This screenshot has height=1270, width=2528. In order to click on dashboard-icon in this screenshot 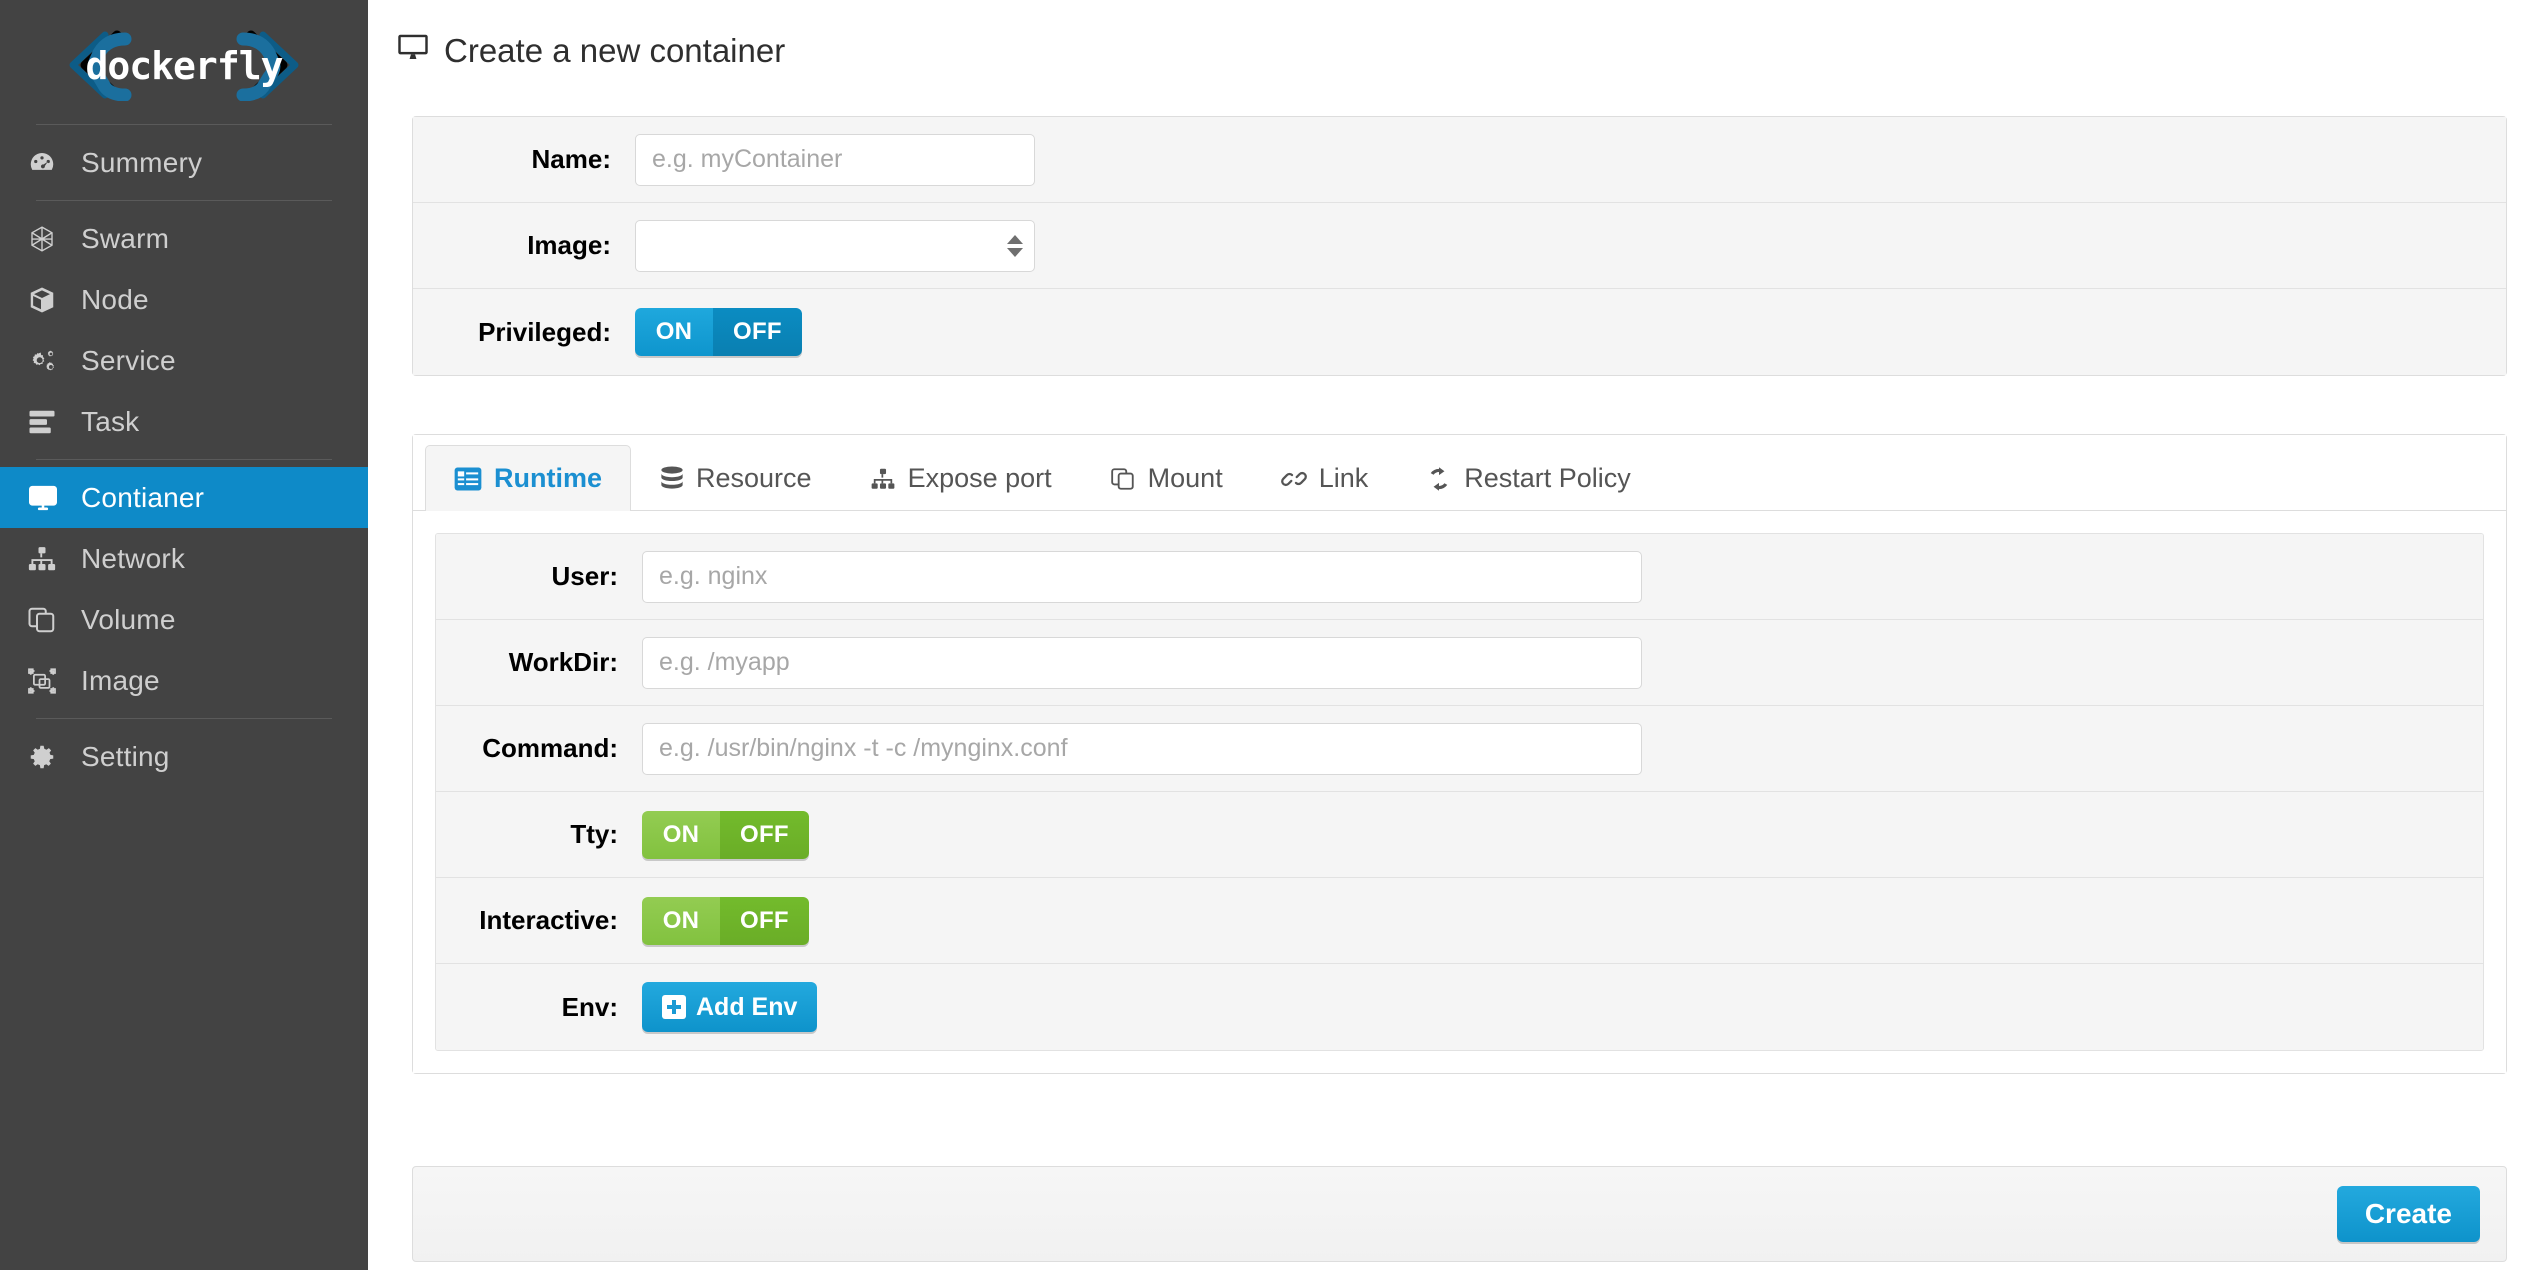, I will do `click(49, 163)`.